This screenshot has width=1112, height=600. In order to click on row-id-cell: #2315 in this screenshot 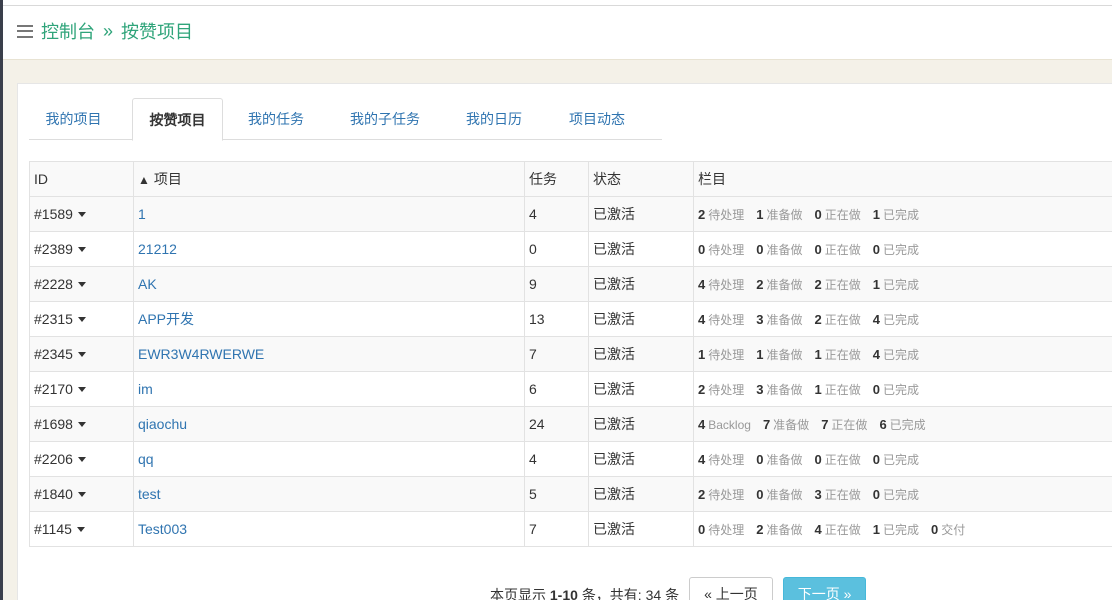, I will do `click(81, 319)`.